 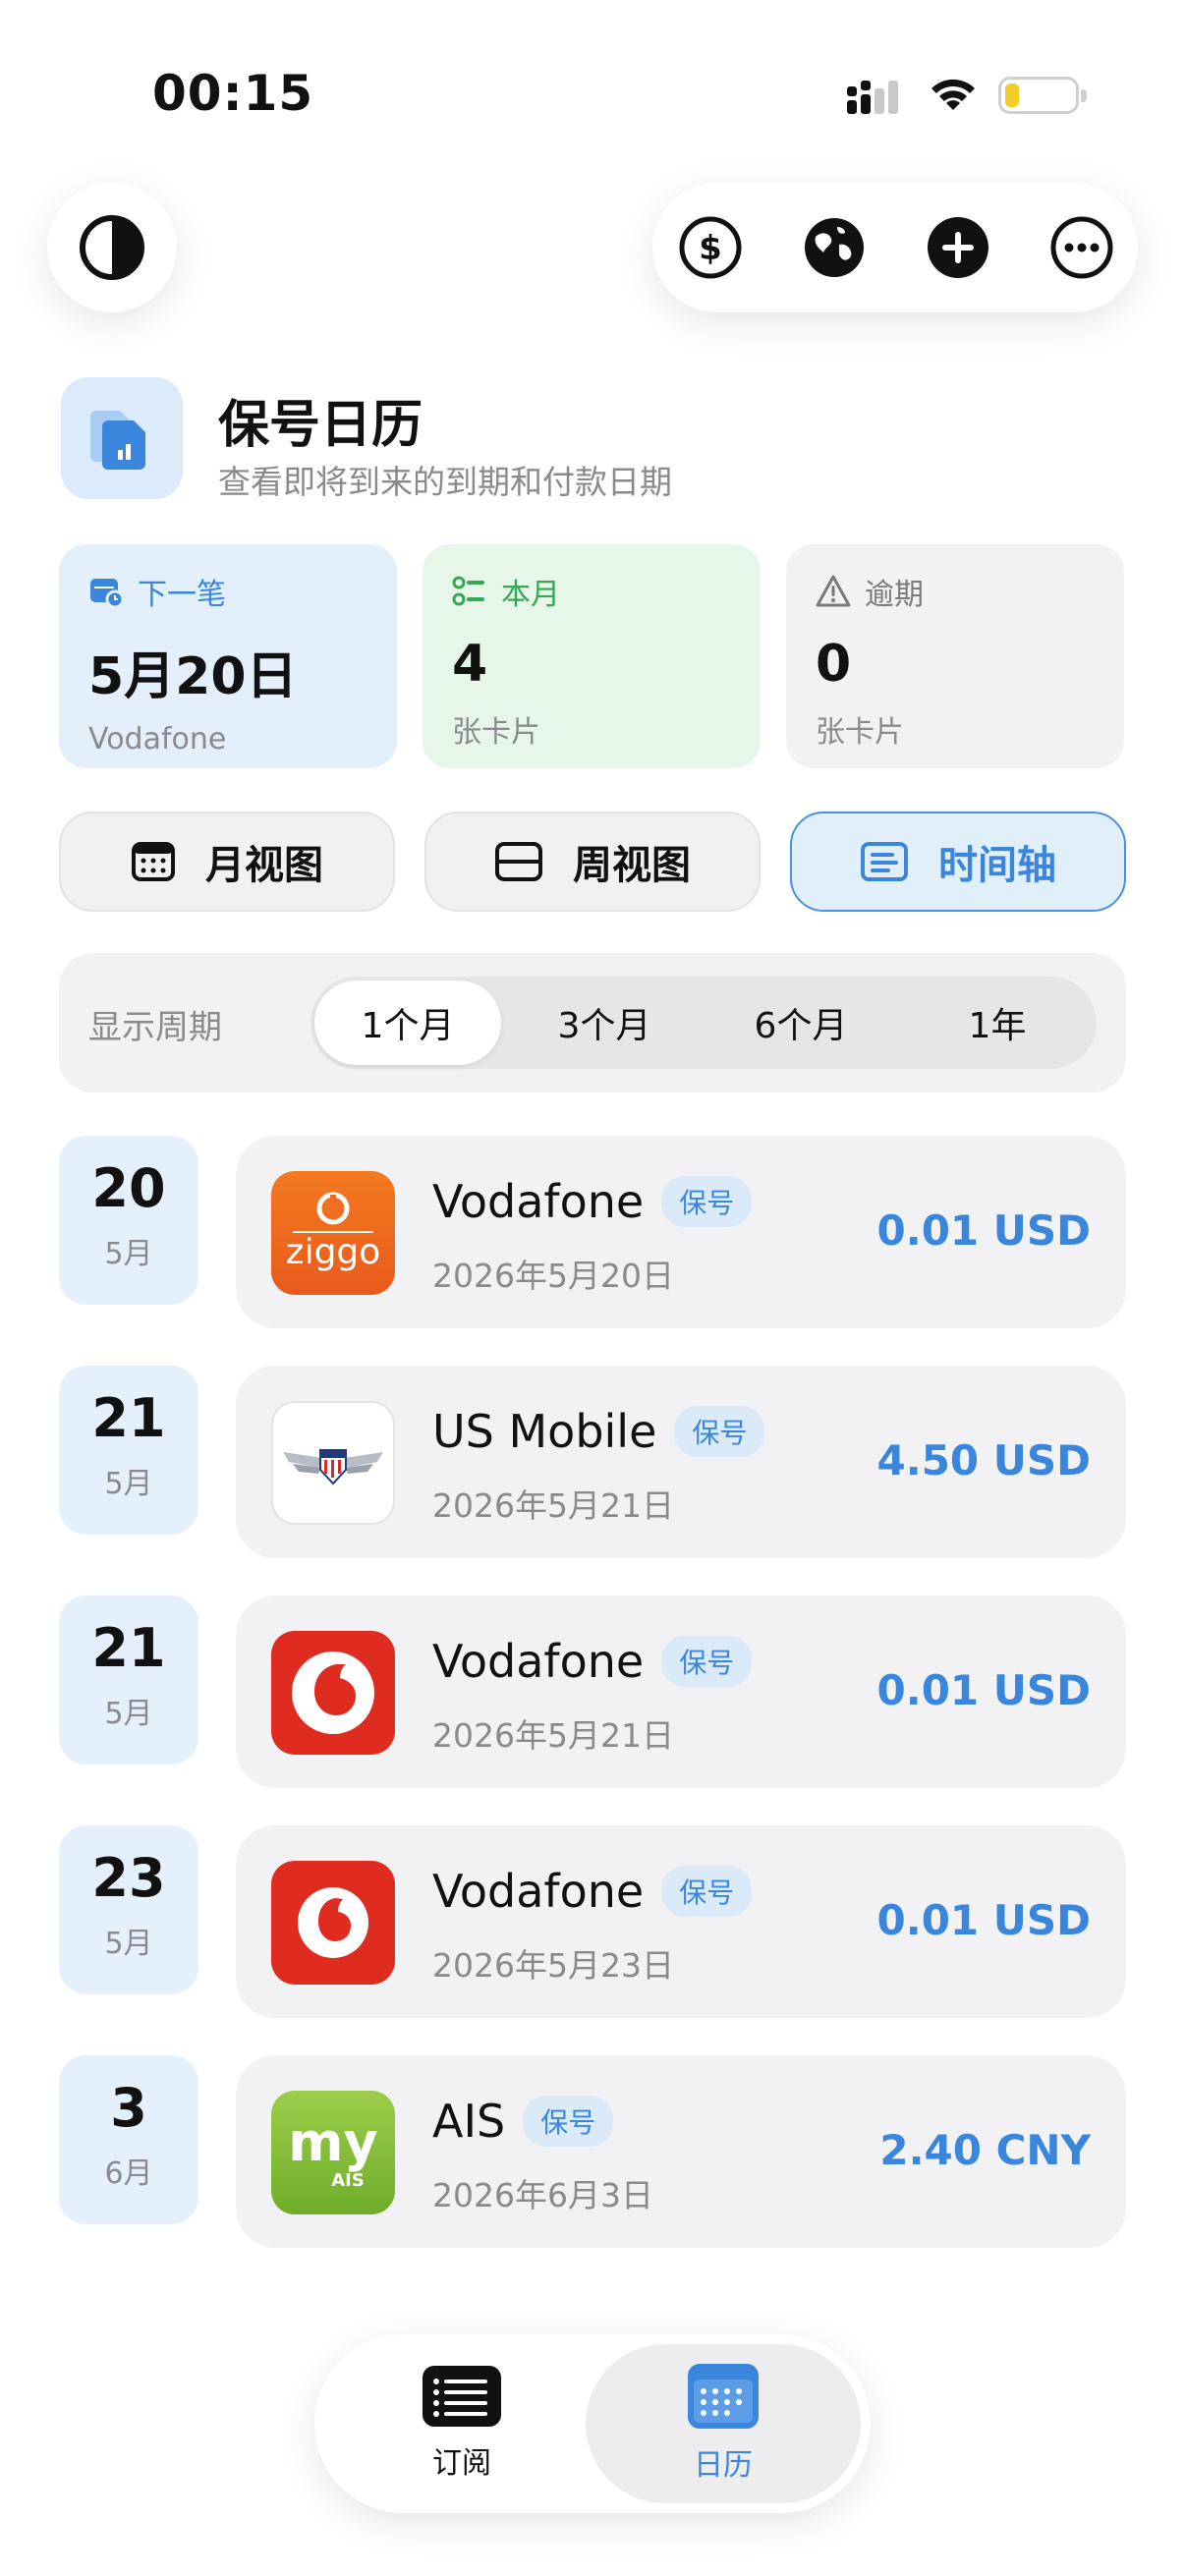 I want to click on battery-icon, so click(x=1042, y=95).